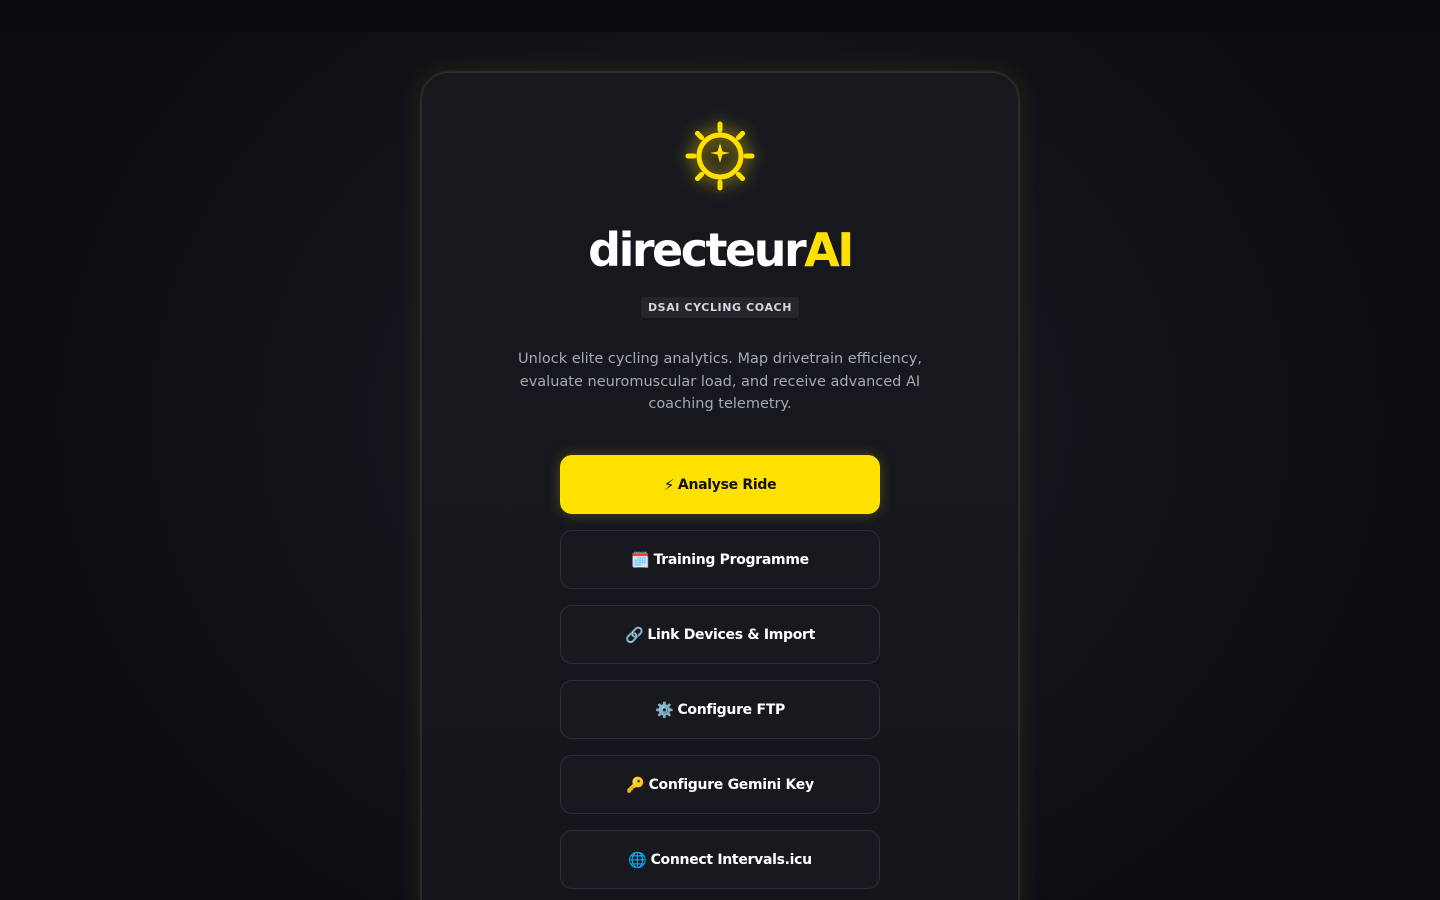 Image resolution: width=1440 pixels, height=900 pixels. Describe the element at coordinates (731, 859) in the screenshot. I see `connect-intervals-label: Connect Intervals.icu` at that location.